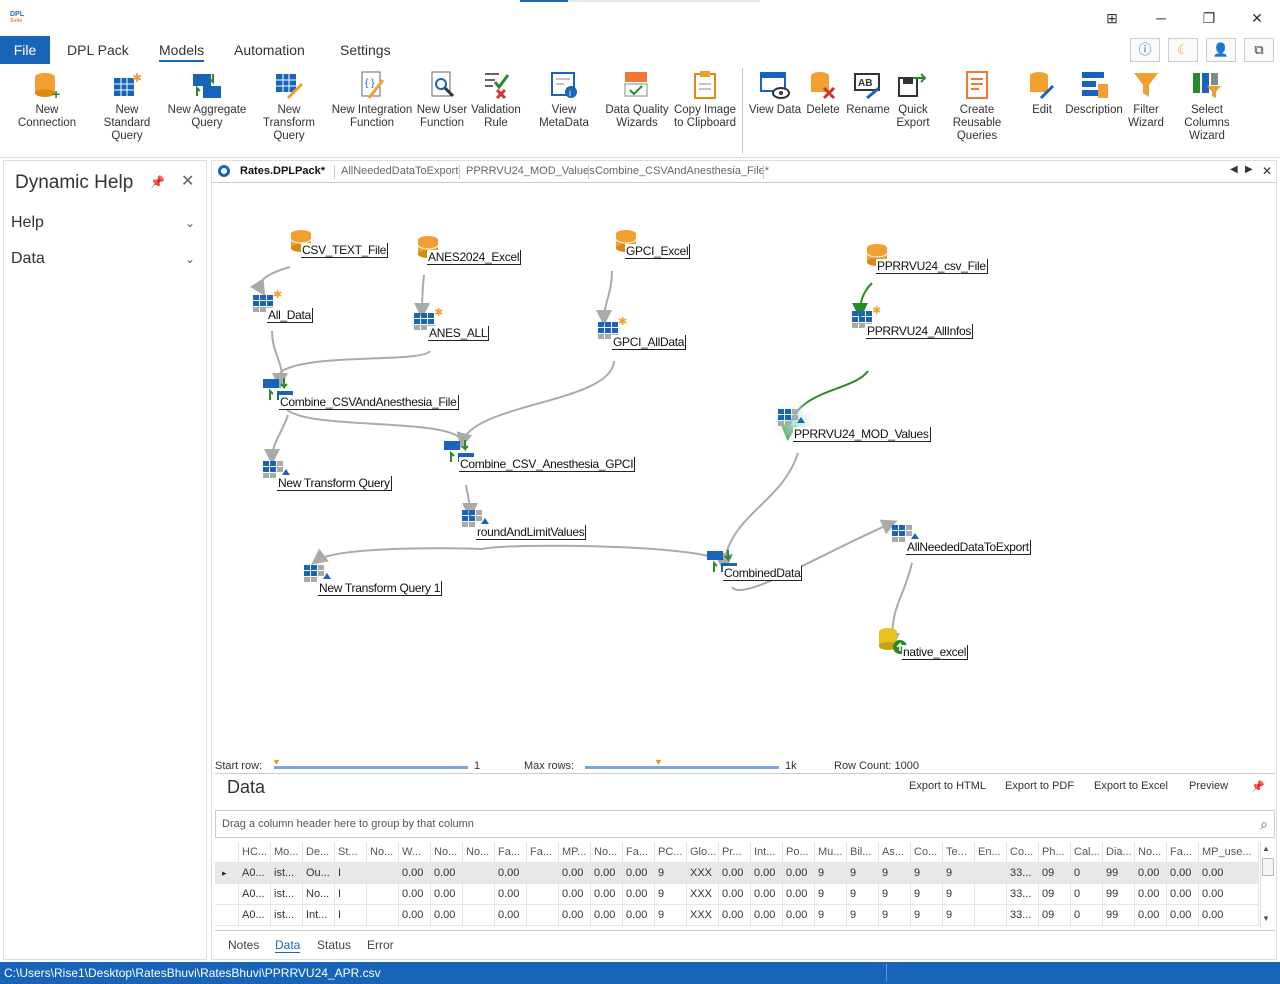 The height and width of the screenshot is (984, 1280). I want to click on new-connection-button: + New Connection, so click(47, 100).